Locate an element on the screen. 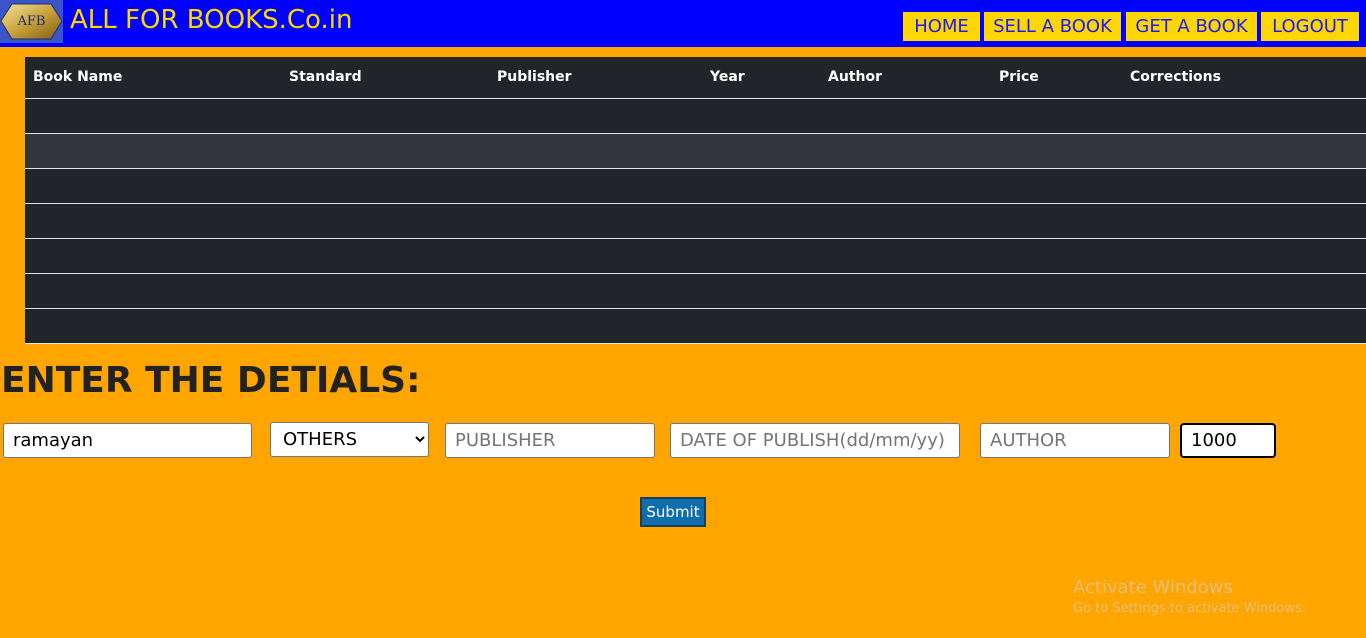  nav-sell-book-button: SELL A BOOK is located at coordinates (1052, 26).